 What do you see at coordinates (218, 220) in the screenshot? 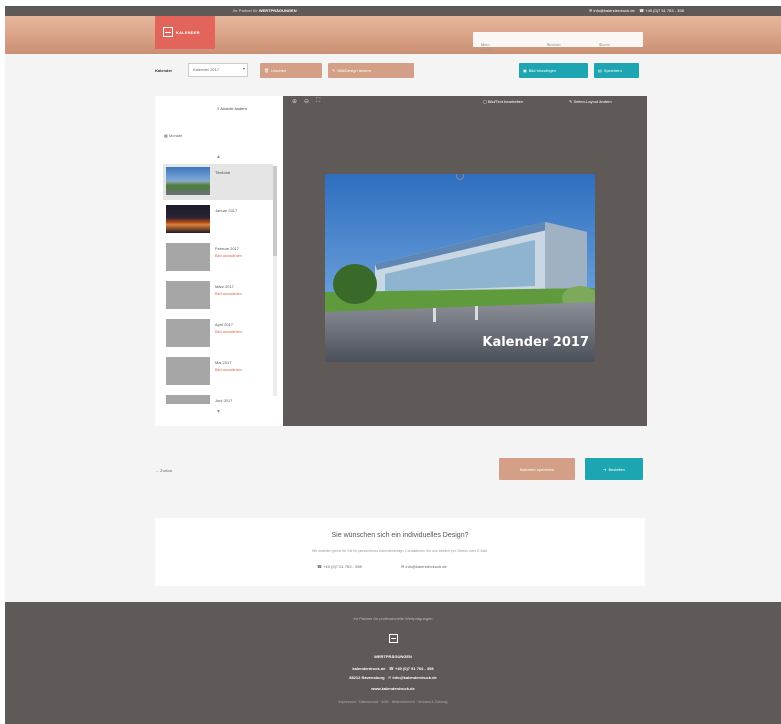
I see `list-item: Januar 2017` at bounding box center [218, 220].